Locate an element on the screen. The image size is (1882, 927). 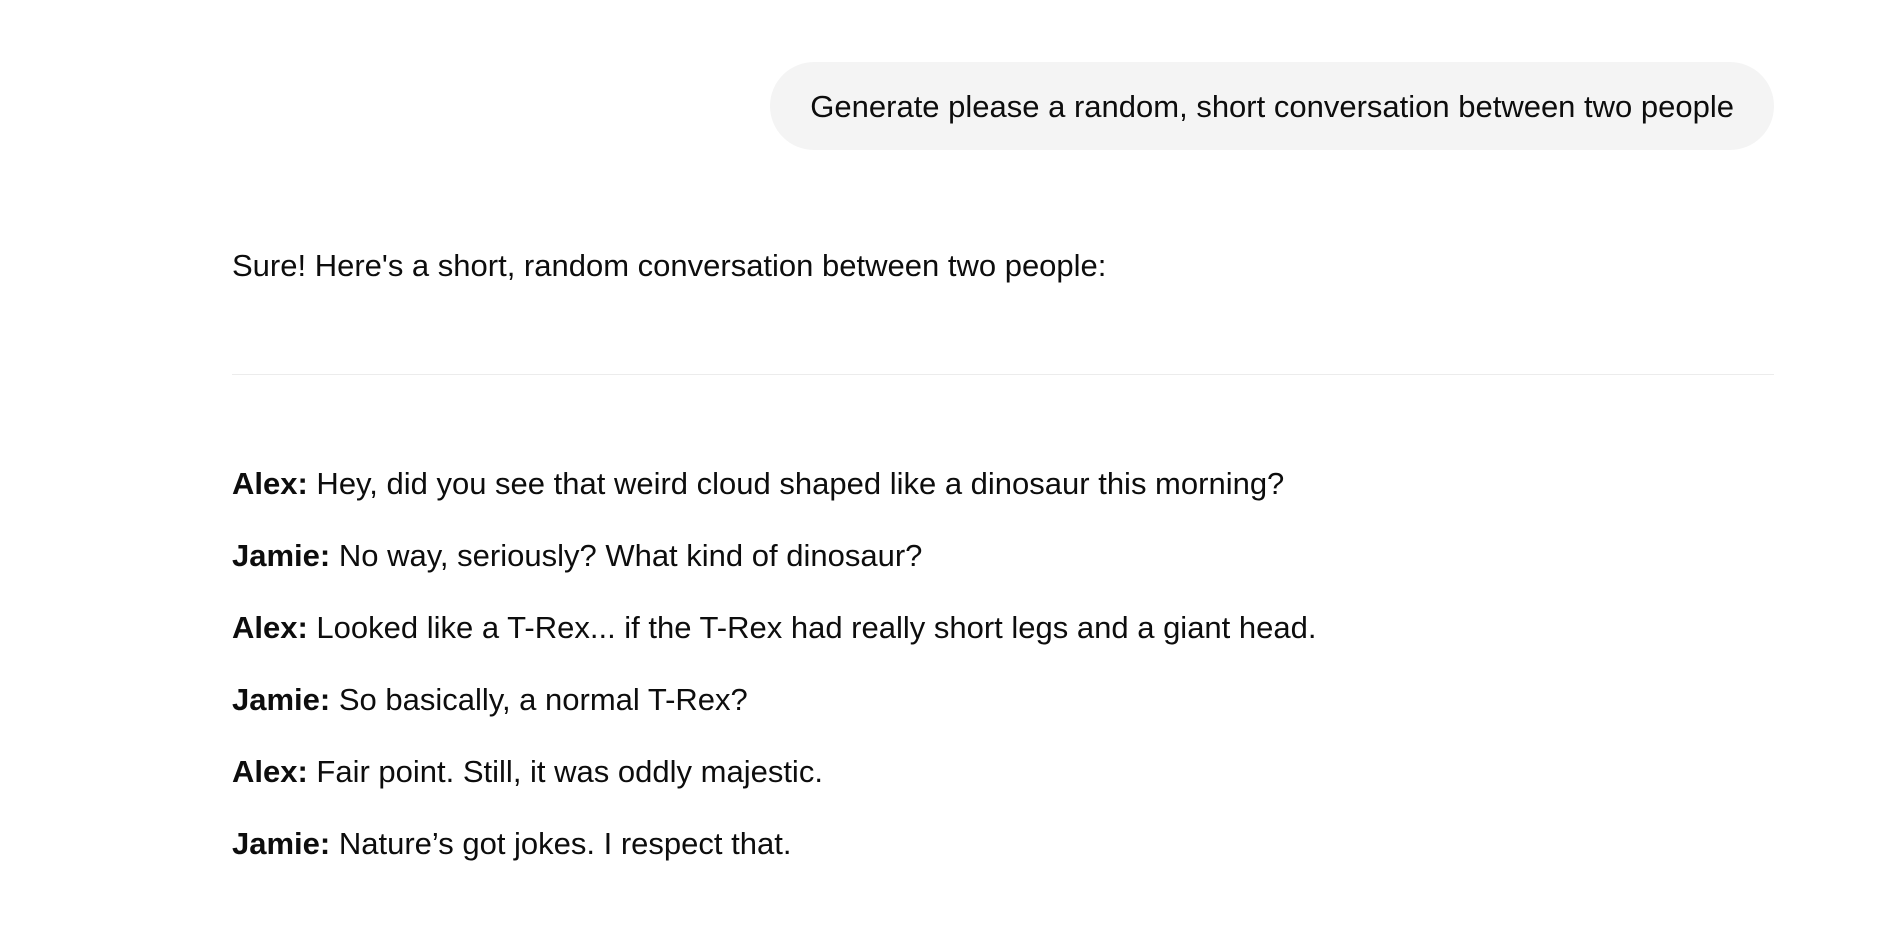
dialogue-text: Nature’s got jokes. I respect that. is located at coordinates (561, 843).